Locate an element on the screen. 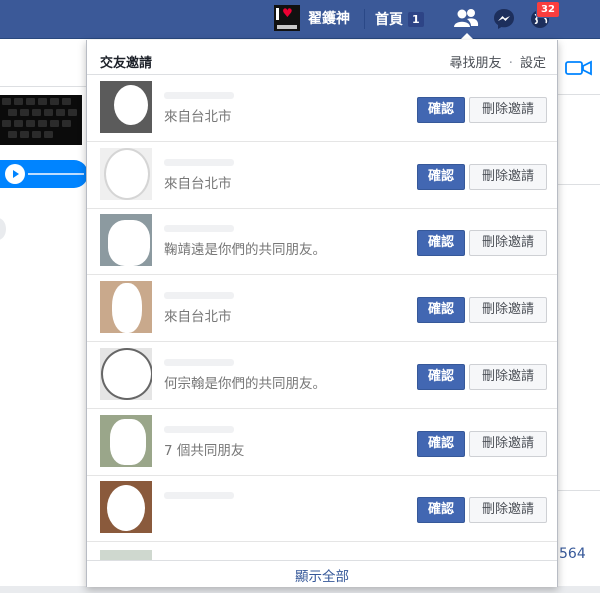 Image resolution: width=600 pixels, height=593 pixels. settings-link: 設定 is located at coordinates (533, 63).